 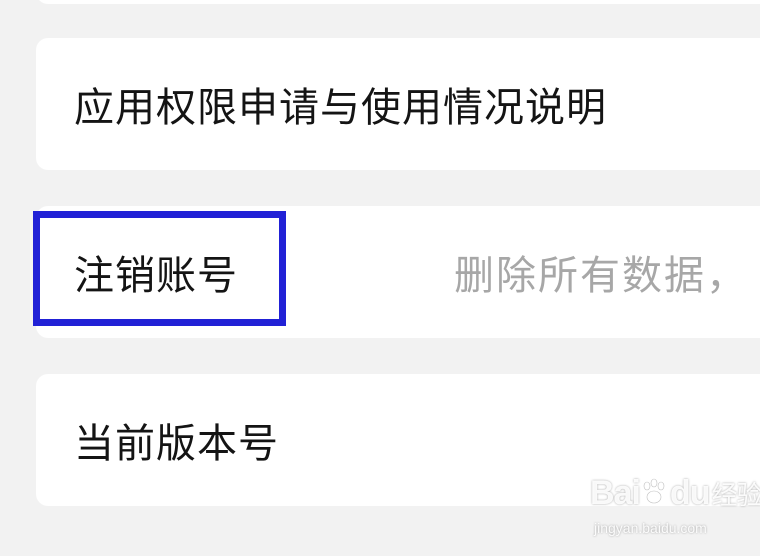 What do you see at coordinates (650, 528) in the screenshot?
I see `watermark-url: jingyan.baidu.com` at bounding box center [650, 528].